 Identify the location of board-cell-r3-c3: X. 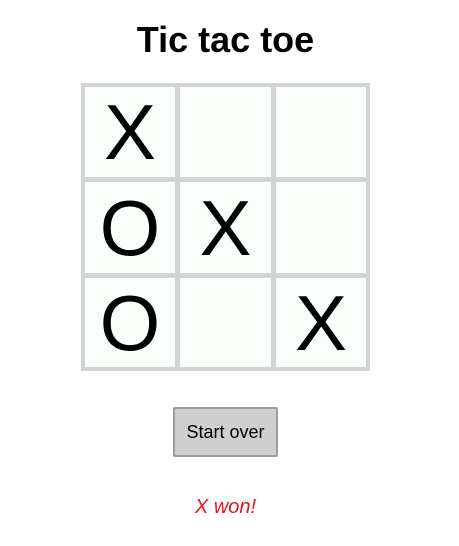
(321, 322).